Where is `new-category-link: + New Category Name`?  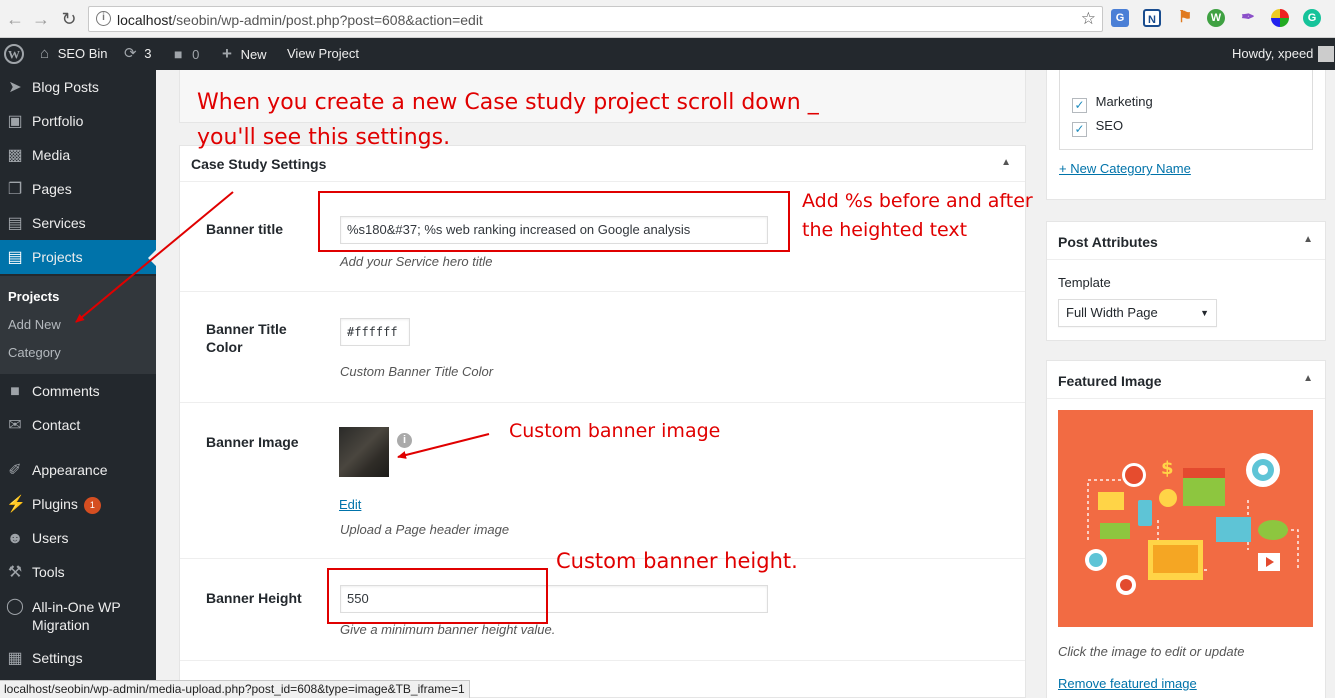
new-category-link: + New Category Name is located at coordinates (1125, 168).